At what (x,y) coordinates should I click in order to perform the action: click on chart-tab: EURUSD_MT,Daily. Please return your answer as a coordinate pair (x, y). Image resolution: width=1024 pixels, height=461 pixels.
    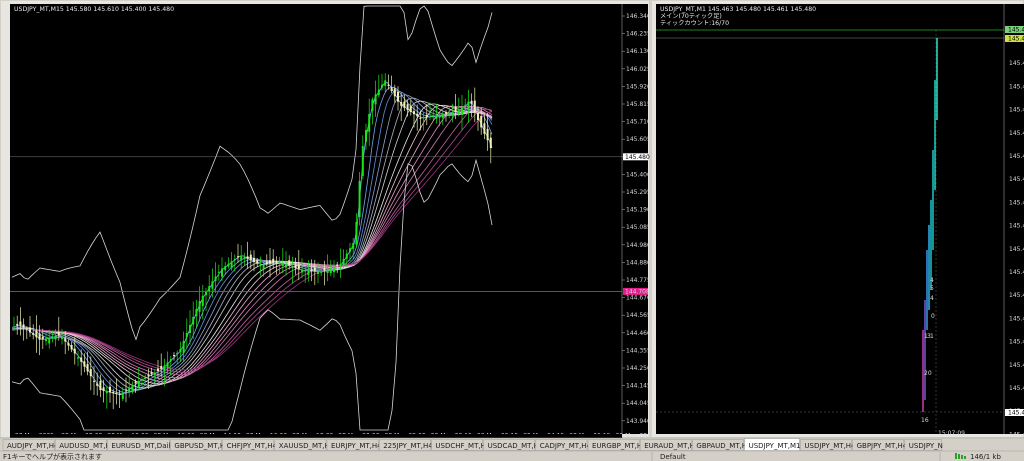
    Looking at the image, I should click on (141, 445).